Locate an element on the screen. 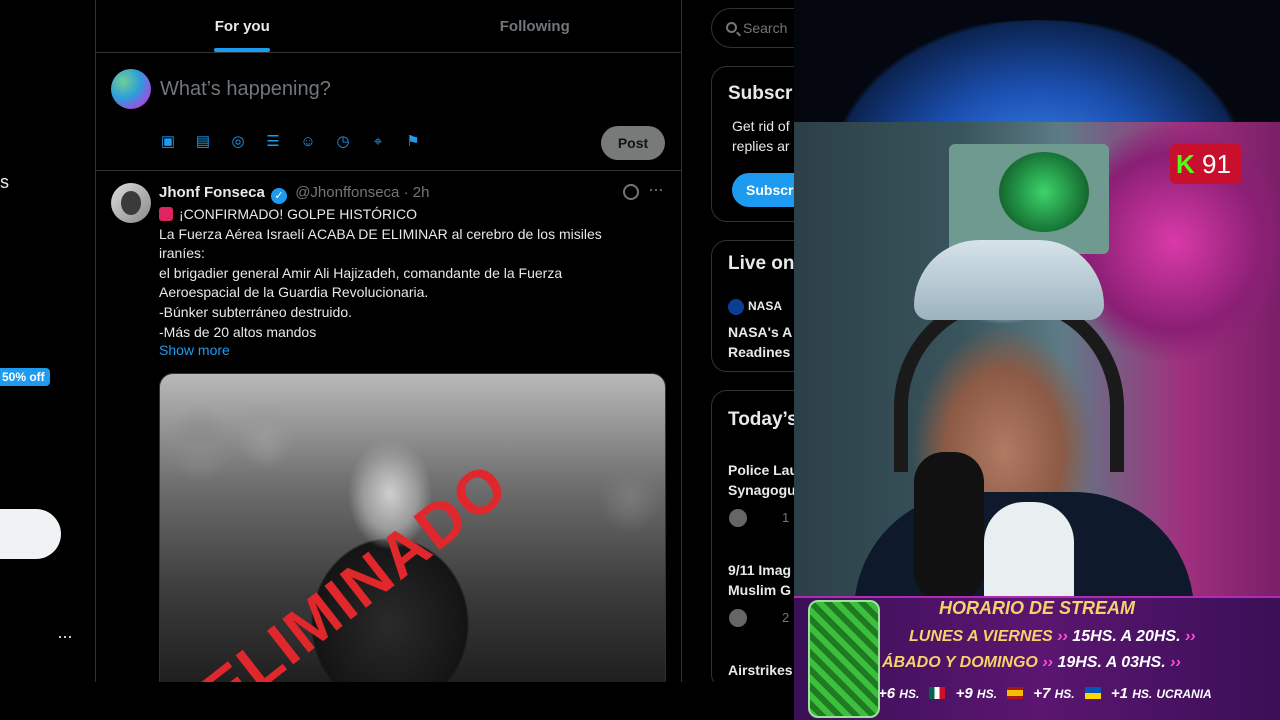 The height and width of the screenshot is (720, 1280). left-navigation: s 50% off ··· is located at coordinates (47, 341).